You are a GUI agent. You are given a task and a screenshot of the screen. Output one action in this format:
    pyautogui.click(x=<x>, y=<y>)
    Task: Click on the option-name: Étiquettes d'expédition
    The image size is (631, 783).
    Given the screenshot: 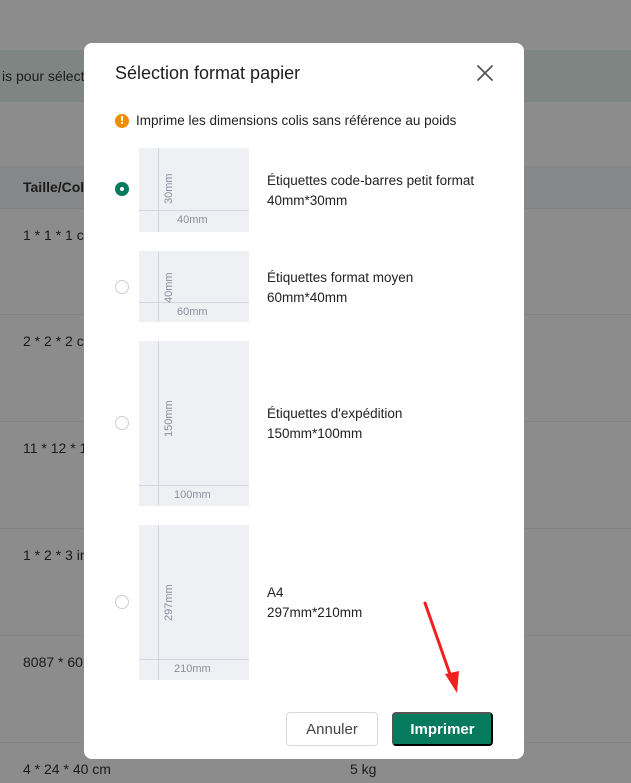 What is the action you would take?
    pyautogui.click(x=335, y=413)
    